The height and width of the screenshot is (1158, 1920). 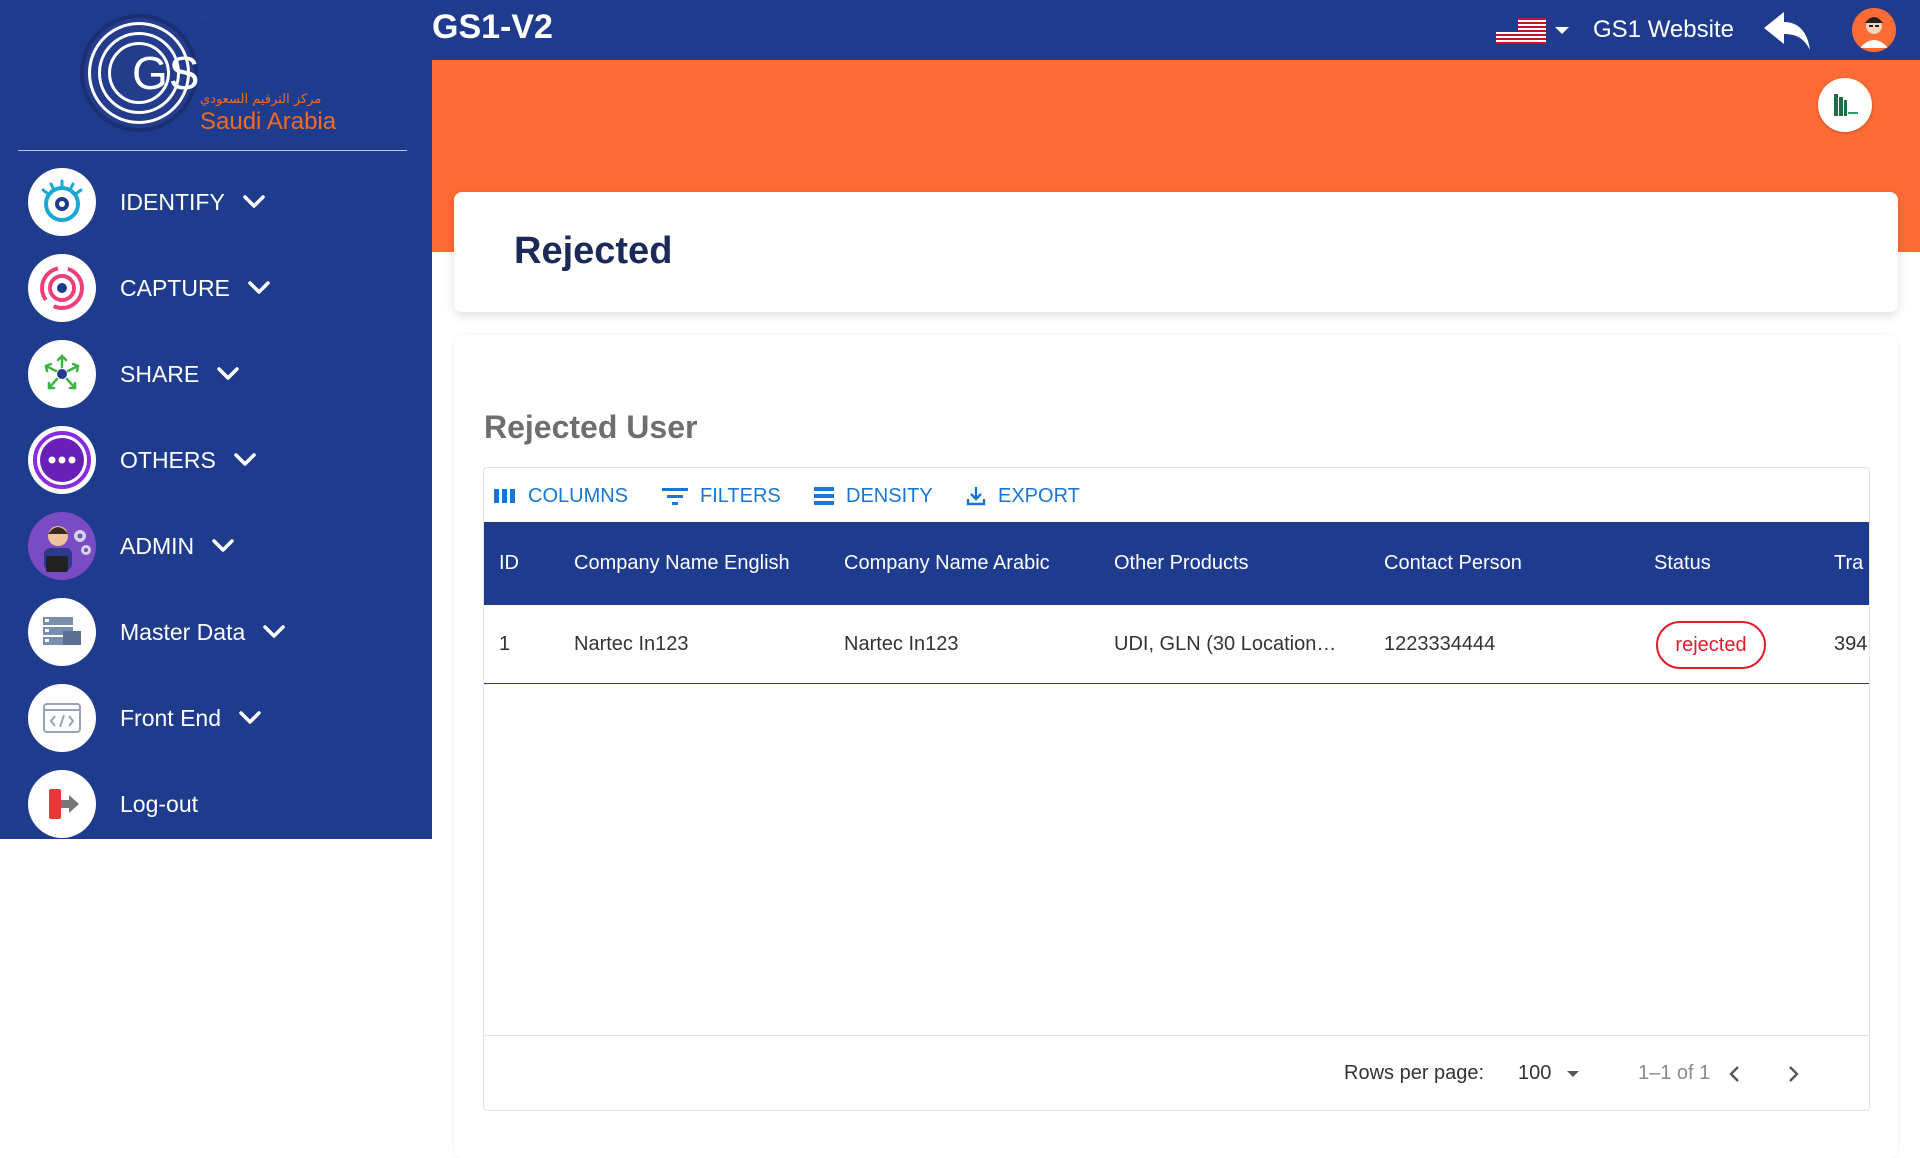 I want to click on logo-arabic-text: مركز الترقيم السعودي, so click(x=261, y=99).